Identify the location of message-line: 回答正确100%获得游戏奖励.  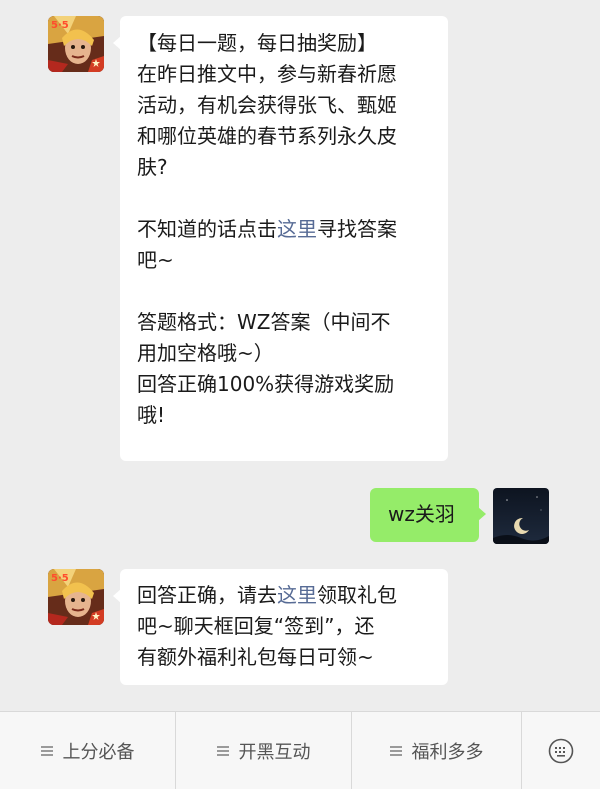
(266, 384).